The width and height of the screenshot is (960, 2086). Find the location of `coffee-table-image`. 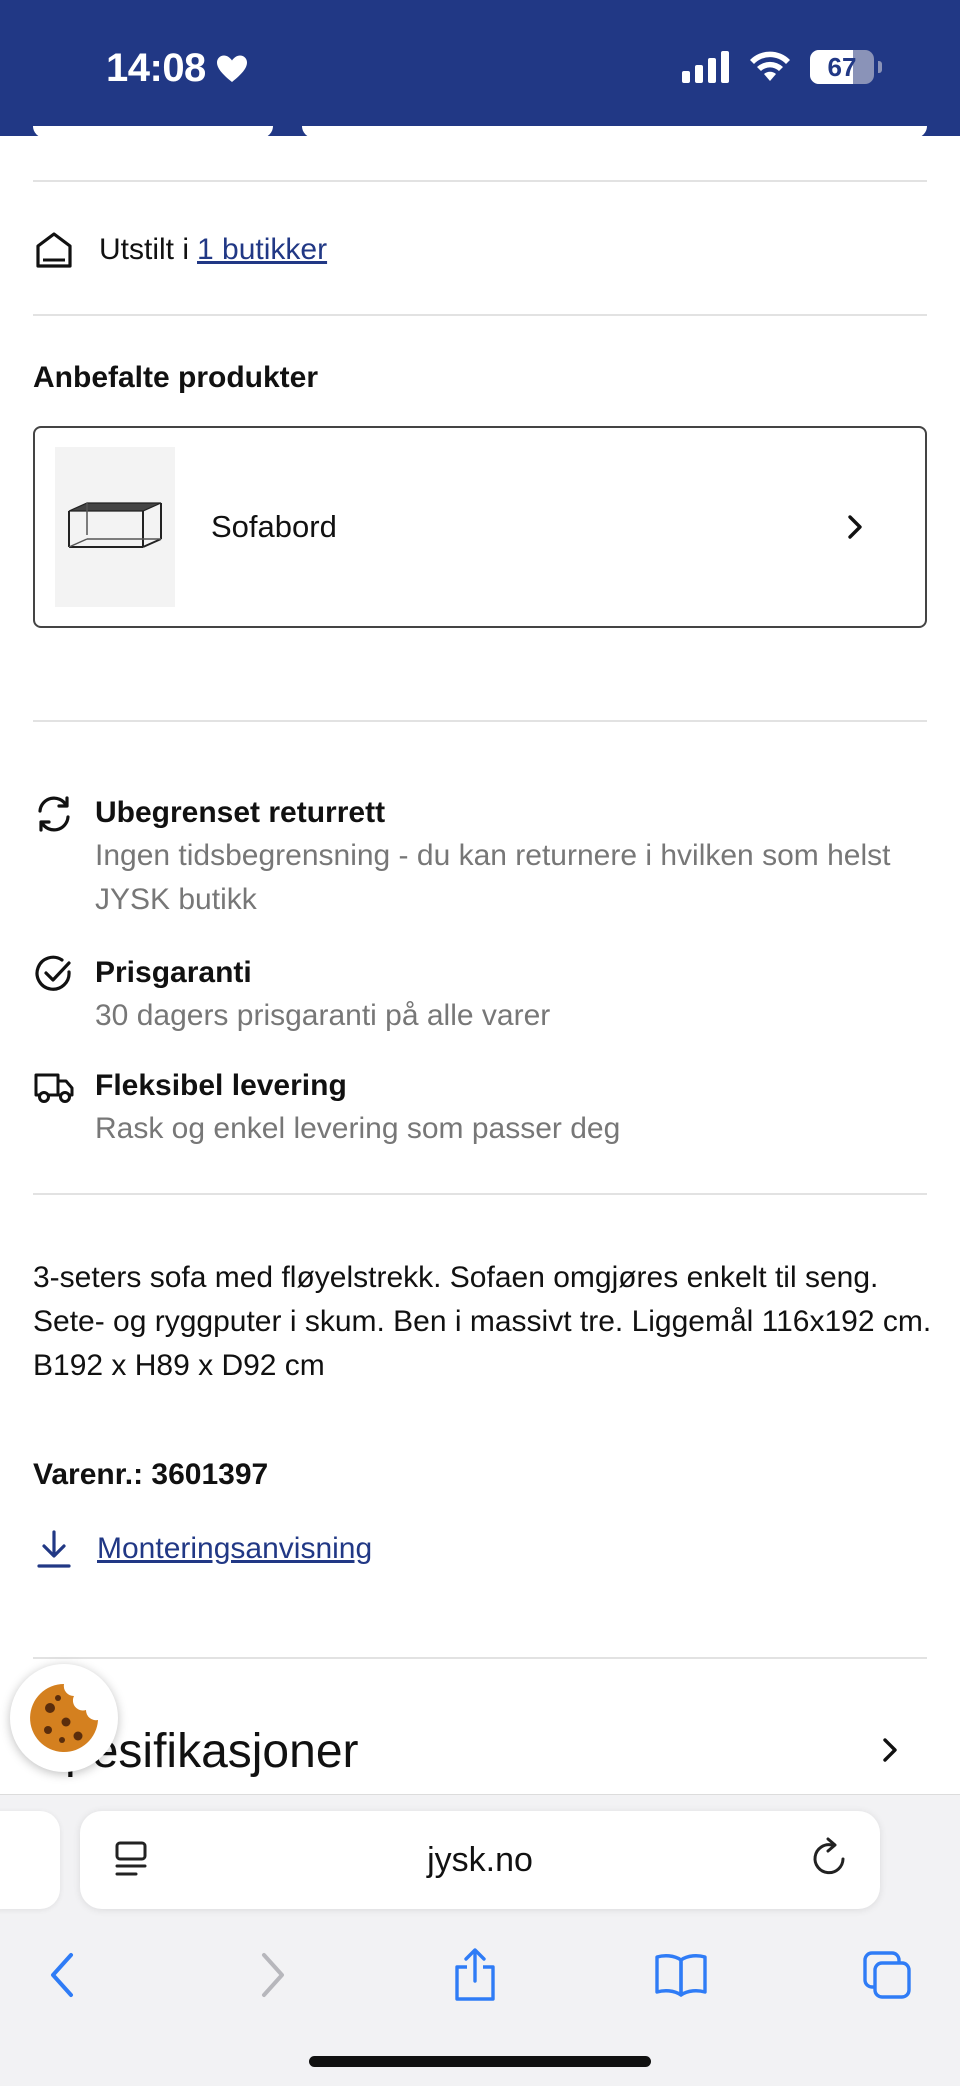

coffee-table-image is located at coordinates (115, 525).